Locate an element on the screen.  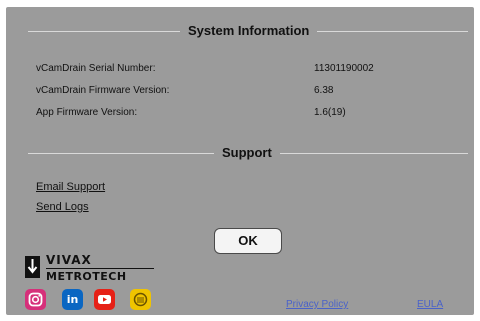
eula-link: EULA is located at coordinates (430, 304).